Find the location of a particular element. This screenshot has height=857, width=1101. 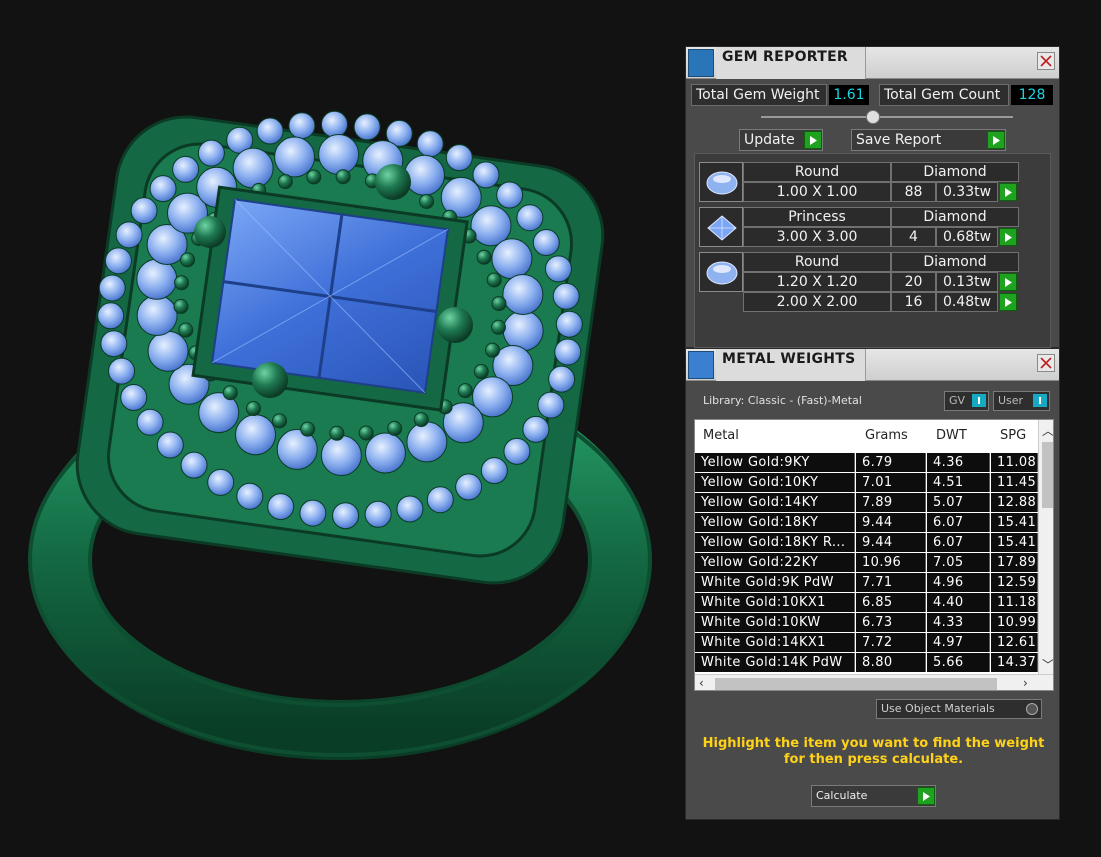

slider-handle is located at coordinates (873, 117).